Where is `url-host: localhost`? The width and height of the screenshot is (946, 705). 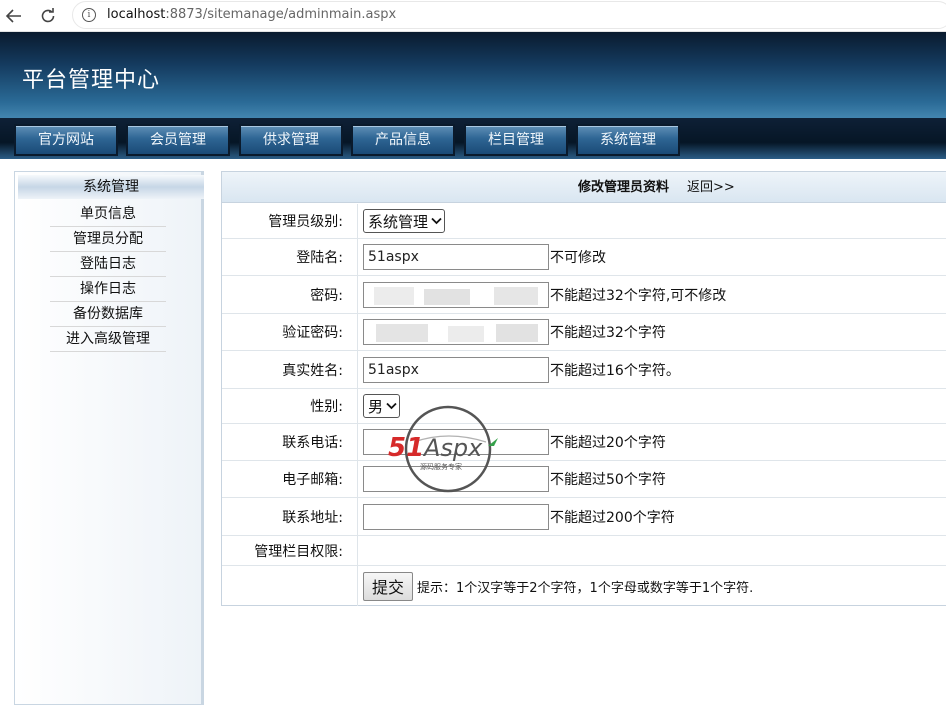
url-host: localhost is located at coordinates (136, 14).